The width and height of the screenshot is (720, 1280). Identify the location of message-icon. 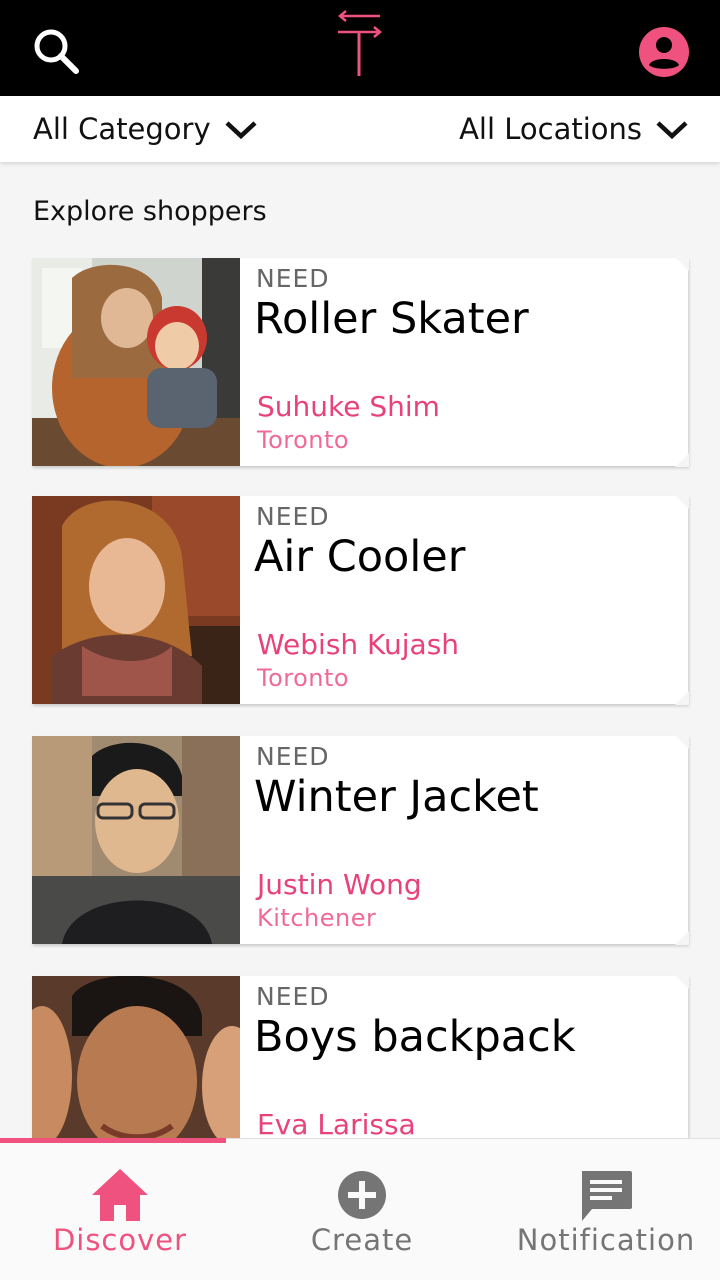
(607, 1196).